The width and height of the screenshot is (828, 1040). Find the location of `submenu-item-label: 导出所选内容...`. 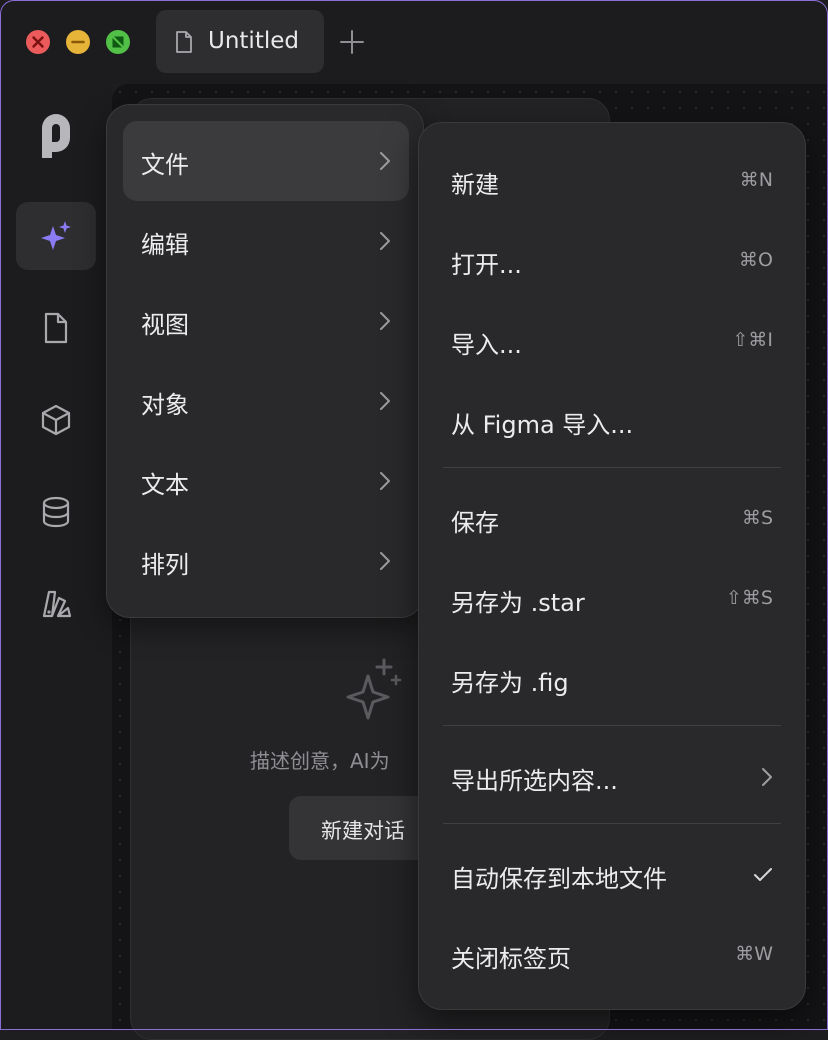

submenu-item-label: 导出所选内容... is located at coordinates (534, 781).